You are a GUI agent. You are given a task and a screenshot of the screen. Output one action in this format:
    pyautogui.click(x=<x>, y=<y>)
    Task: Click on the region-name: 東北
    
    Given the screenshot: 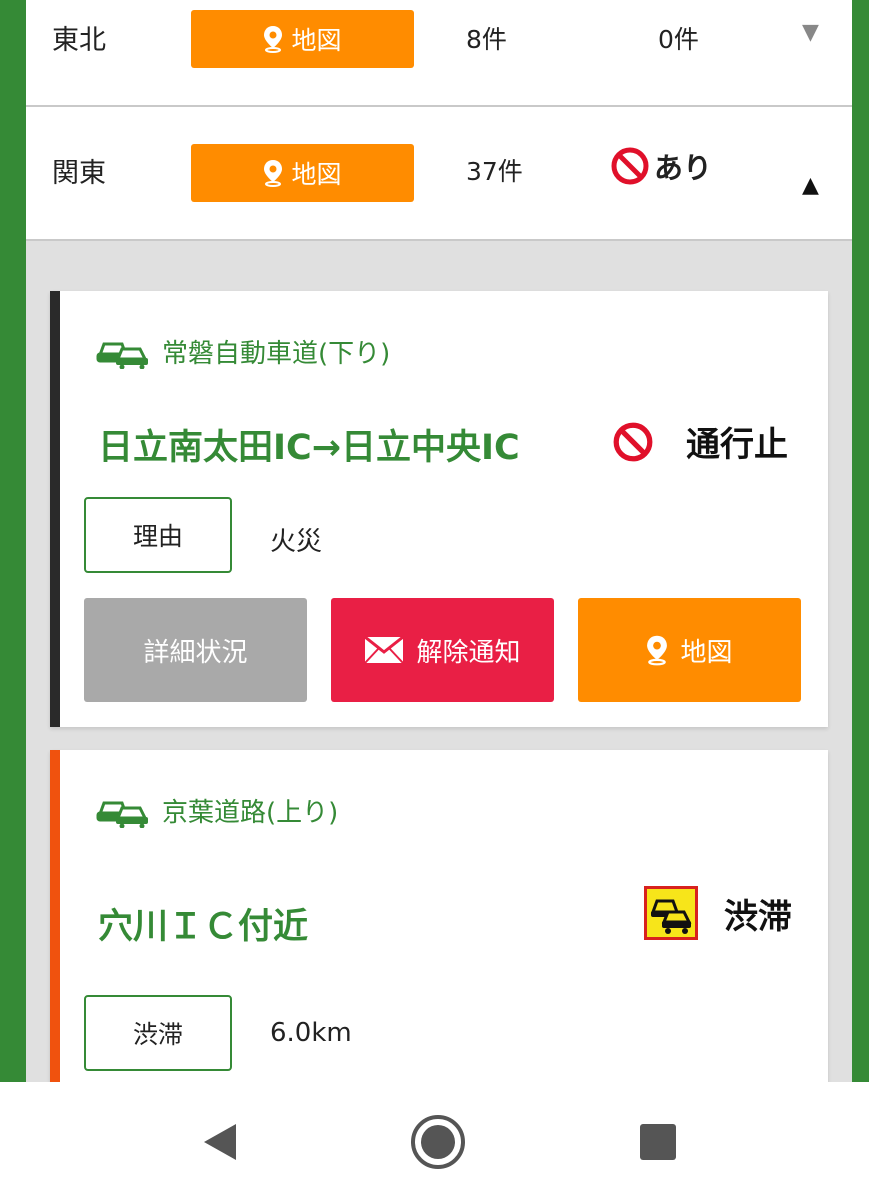 What is the action you would take?
    pyautogui.click(x=79, y=40)
    